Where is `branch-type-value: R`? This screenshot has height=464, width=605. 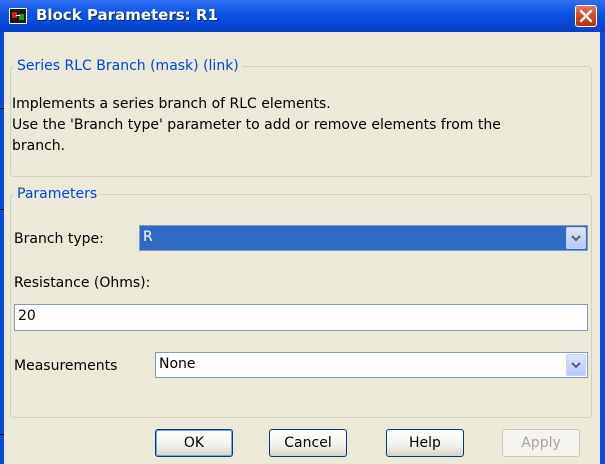
branch-type-value: R is located at coordinates (148, 237).